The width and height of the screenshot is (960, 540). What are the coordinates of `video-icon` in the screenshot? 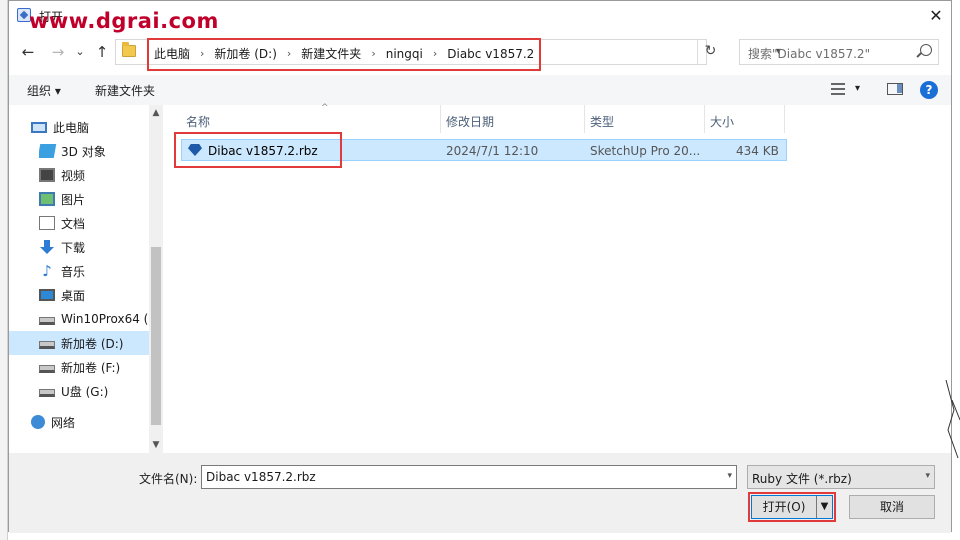 It's located at (47, 175).